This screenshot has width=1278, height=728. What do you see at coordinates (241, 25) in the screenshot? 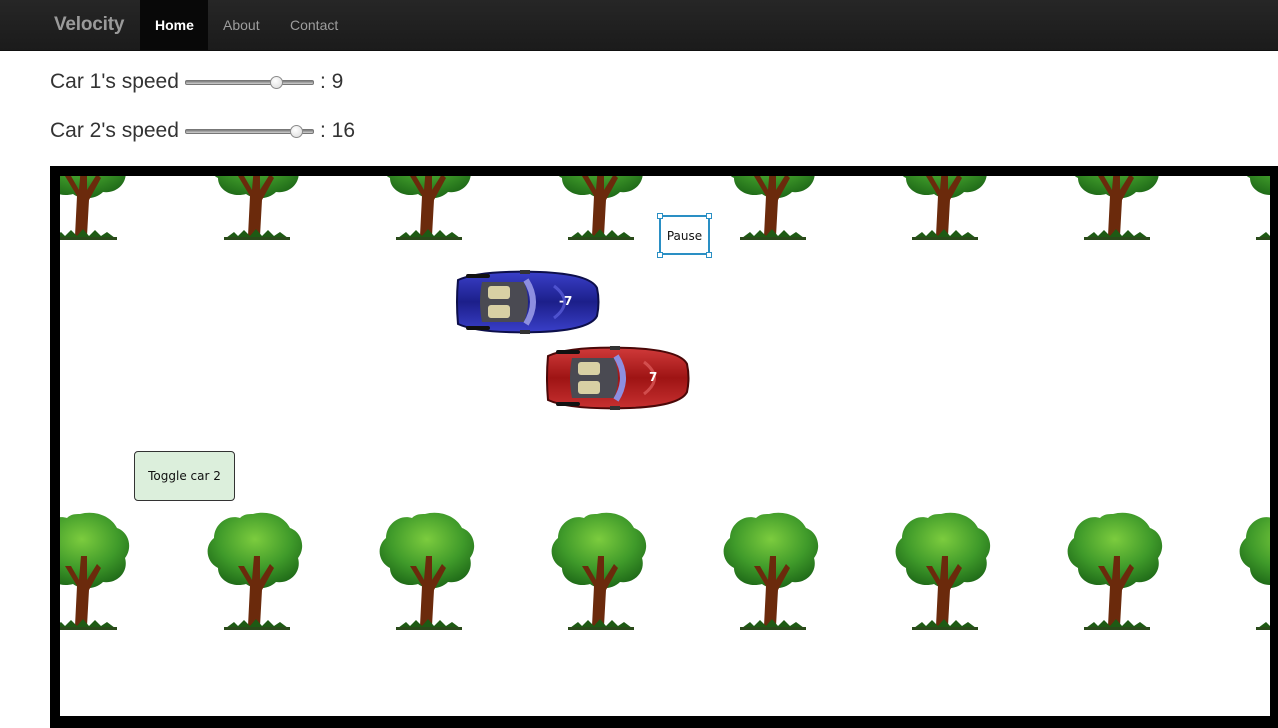
I see `nav-about: About` at bounding box center [241, 25].